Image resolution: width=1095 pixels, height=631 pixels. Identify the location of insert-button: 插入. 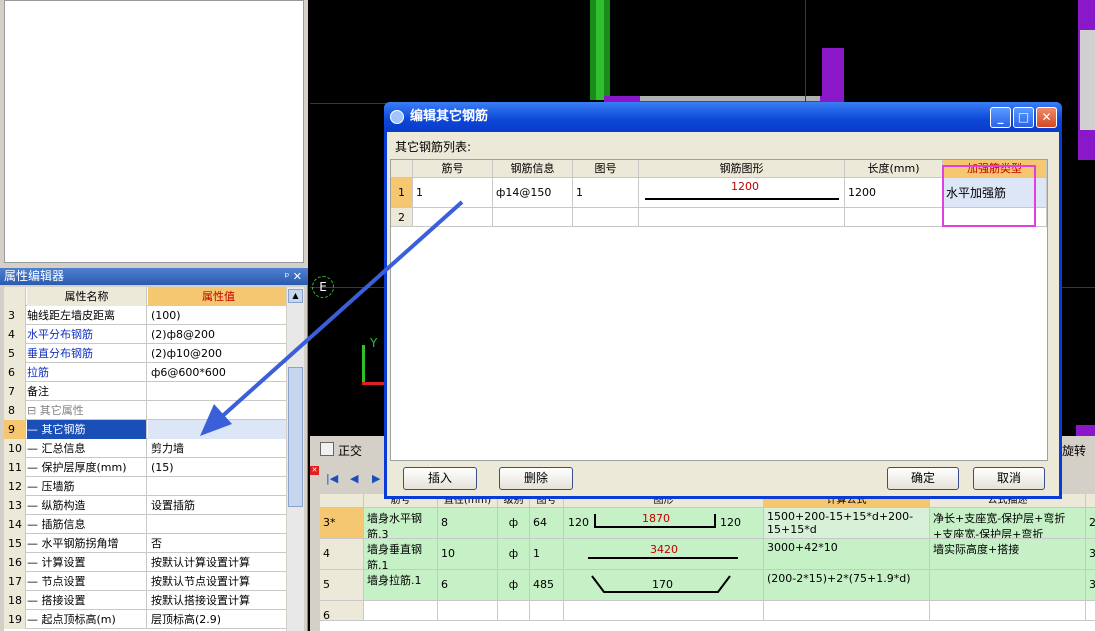
(440, 478).